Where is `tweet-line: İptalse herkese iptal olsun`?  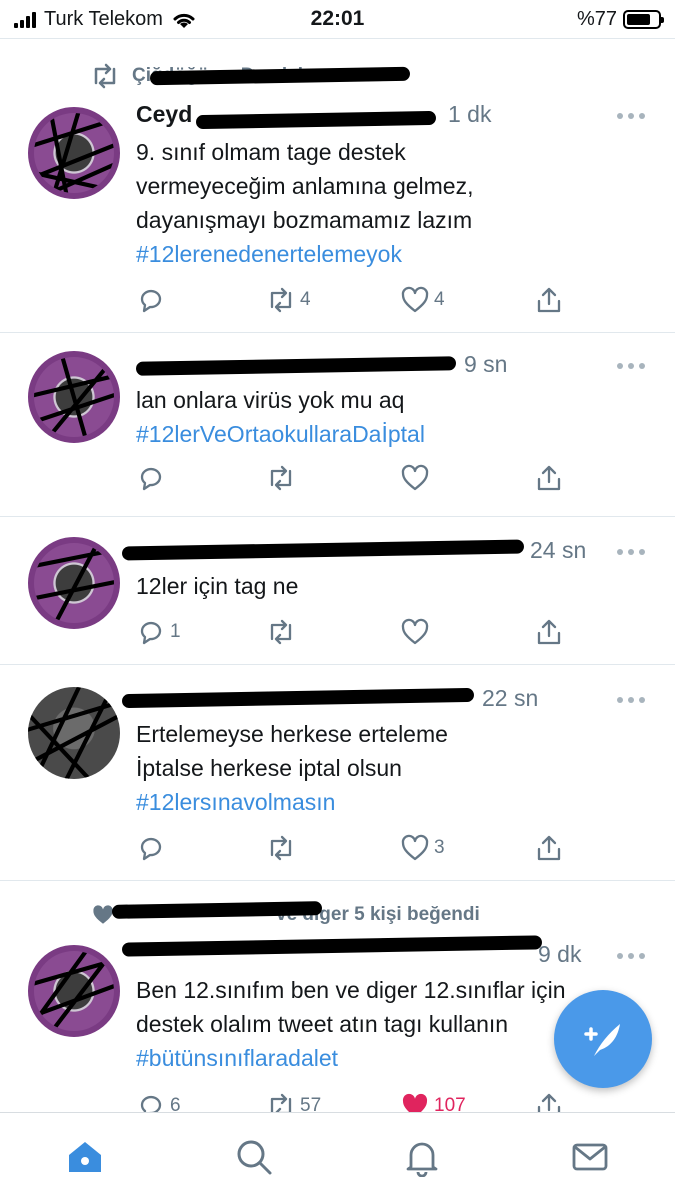
tweet-line: İptalse herkese iptal olsun is located at coordinates (269, 768).